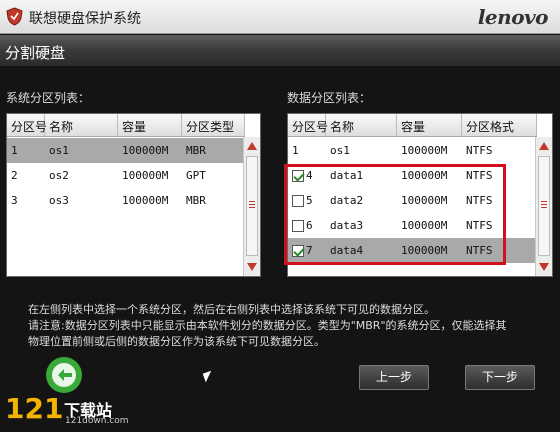 The width and height of the screenshot is (560, 432). Describe the element at coordinates (231, 309) in the screenshot. I see `instruction-line: 在左侧列表中选择一个系统分区，然后在右侧列表中选择该系统下可见的数据分区。` at that location.